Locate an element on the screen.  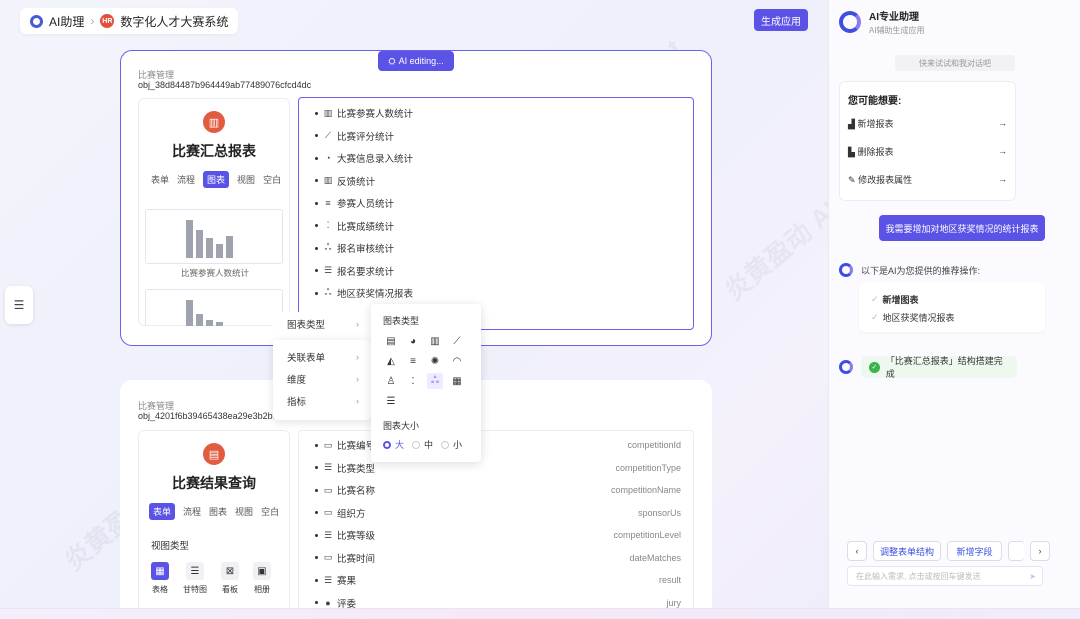
arrow-right-icon: → is located at coordinates (1002, 123).